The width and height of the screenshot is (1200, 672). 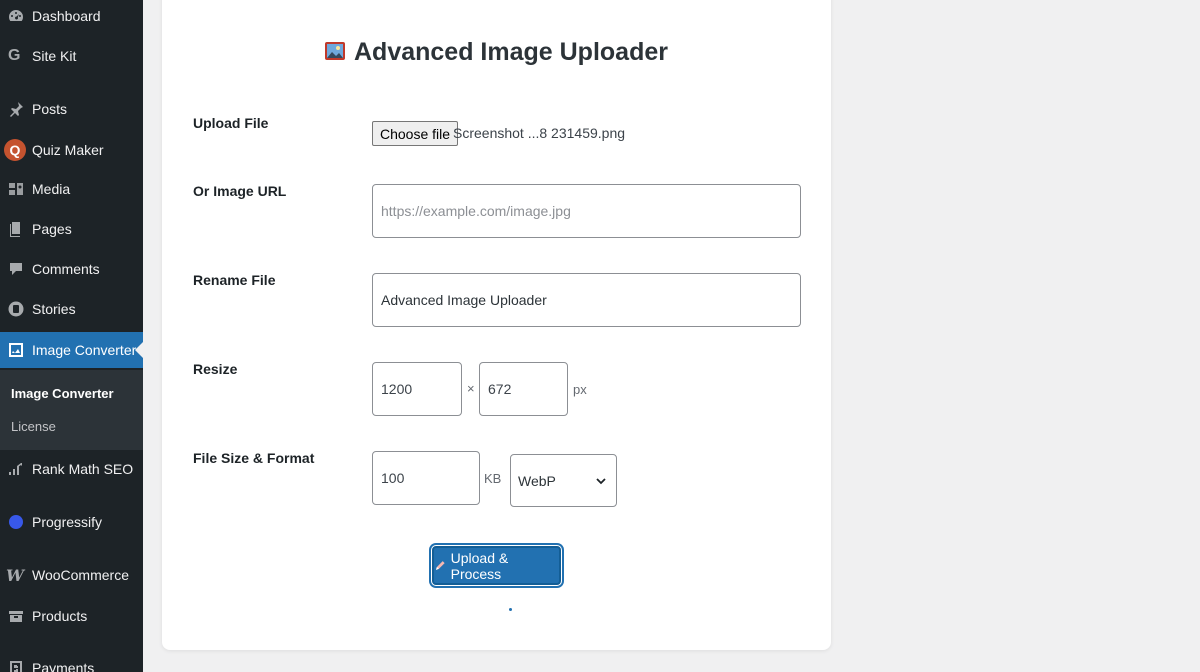 I want to click on sidebar-item-label: Progressify, so click(x=67, y=522).